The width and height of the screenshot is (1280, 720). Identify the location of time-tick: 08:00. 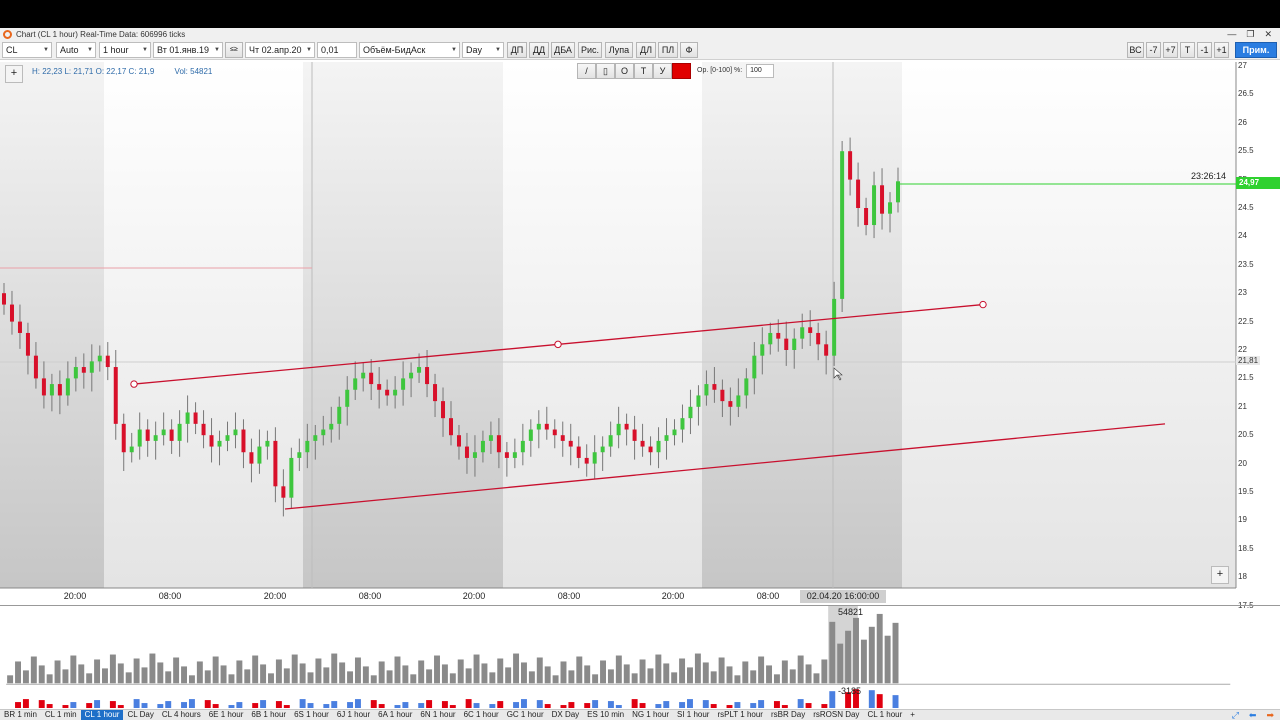
(170, 596).